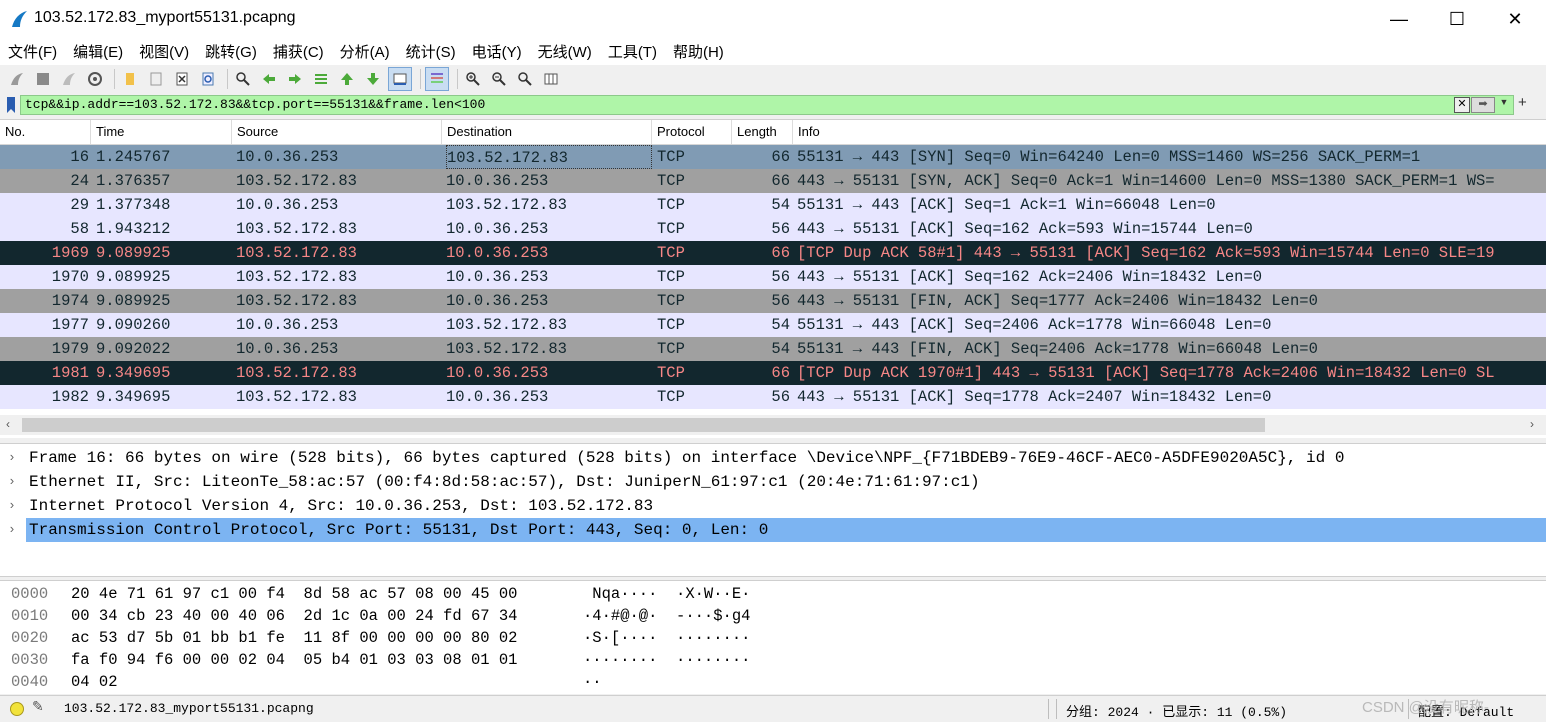  What do you see at coordinates (8, 424) in the screenshot?
I see `scroll-left-icon: ‹` at bounding box center [8, 424].